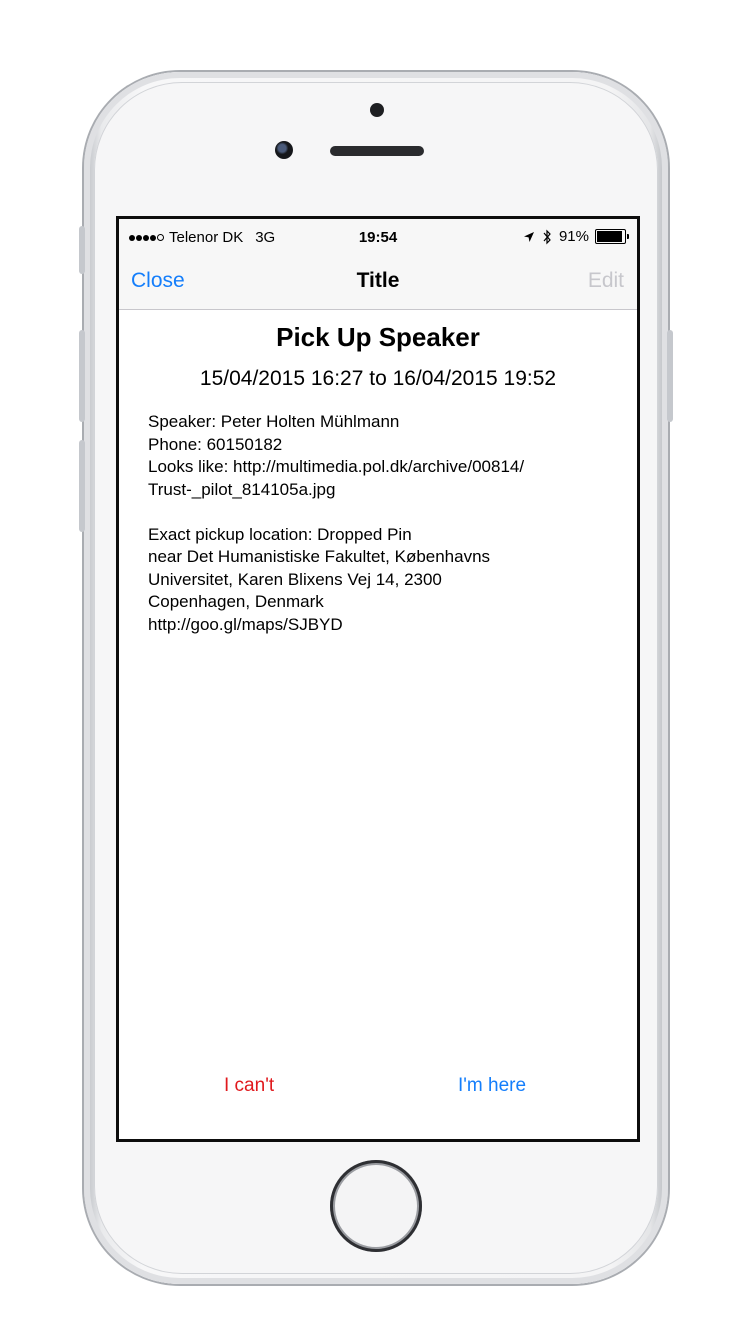 Image resolution: width=750 pixels, height=1334 pixels. What do you see at coordinates (377, 151) in the screenshot?
I see `earpiece-speaker` at bounding box center [377, 151].